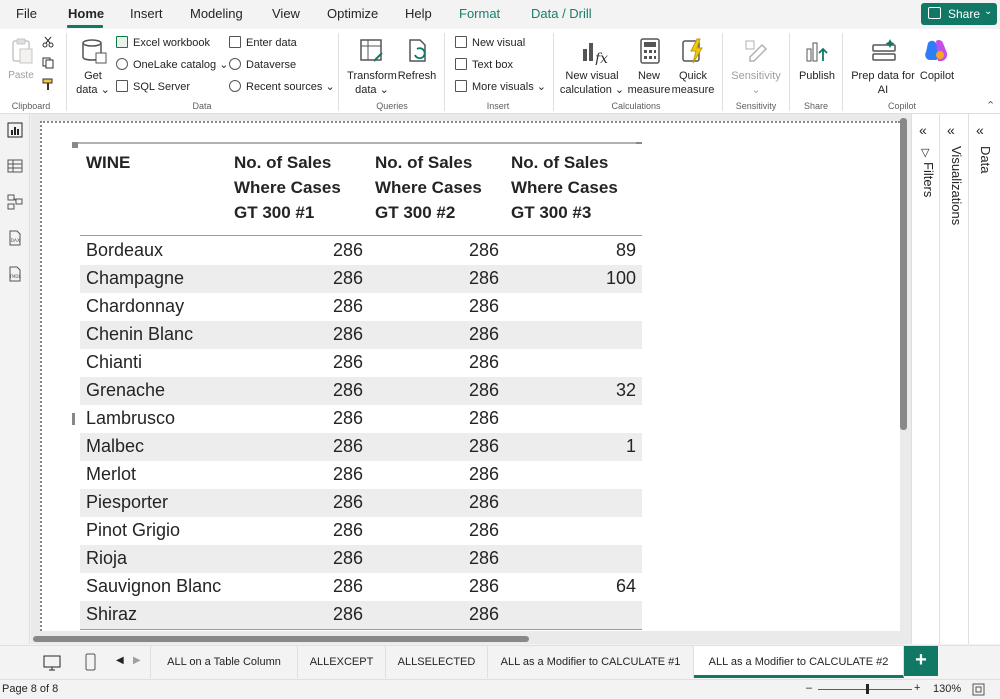 This screenshot has height=699, width=1000. Describe the element at coordinates (883, 83) in the screenshot. I see `prep-data-for-ai-button: Prep data for AI` at that location.